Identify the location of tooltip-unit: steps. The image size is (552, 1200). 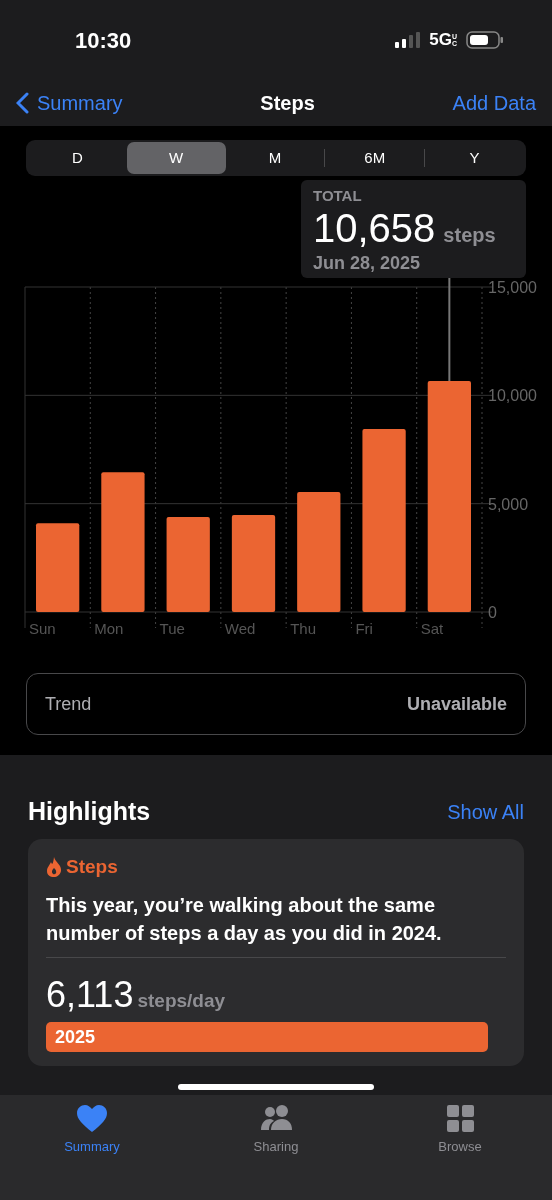
(469, 235).